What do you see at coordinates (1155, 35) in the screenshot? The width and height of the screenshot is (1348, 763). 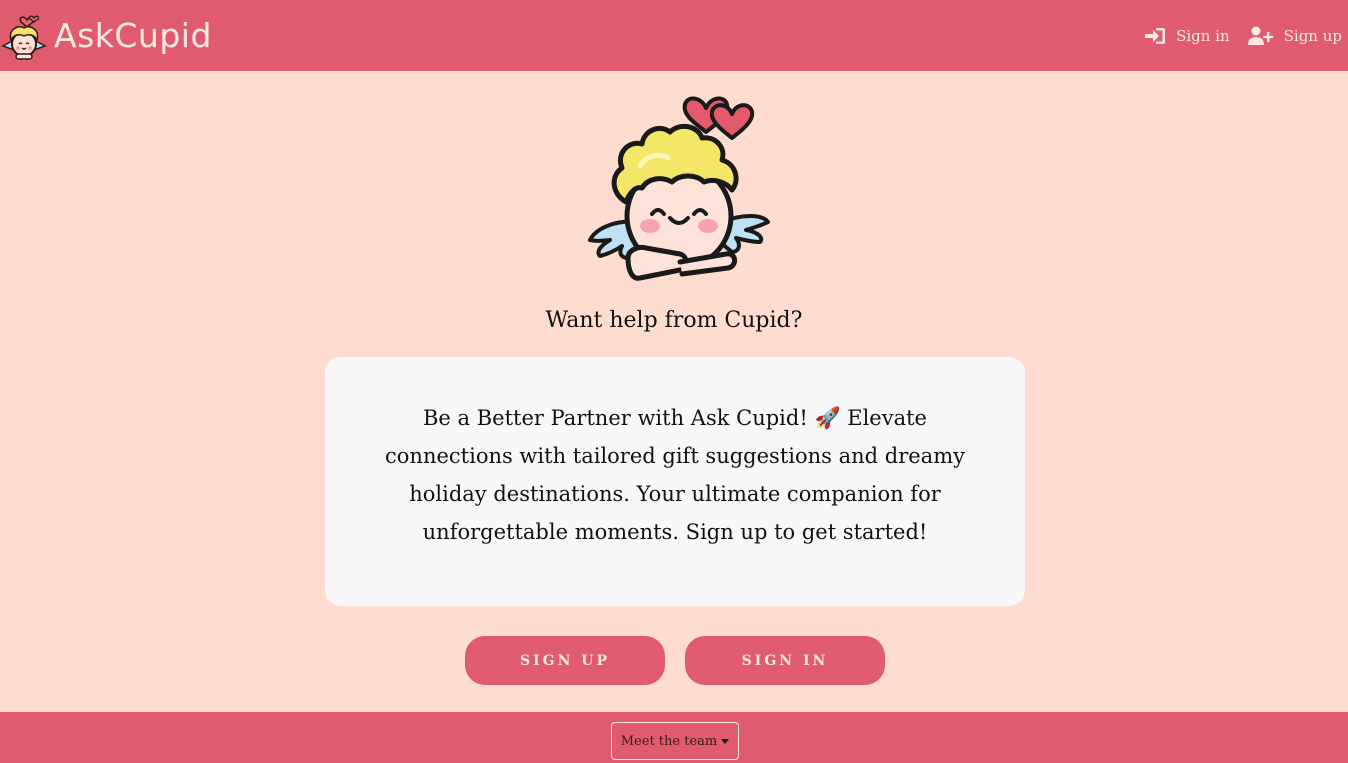 I see `sign-in-icon` at bounding box center [1155, 35].